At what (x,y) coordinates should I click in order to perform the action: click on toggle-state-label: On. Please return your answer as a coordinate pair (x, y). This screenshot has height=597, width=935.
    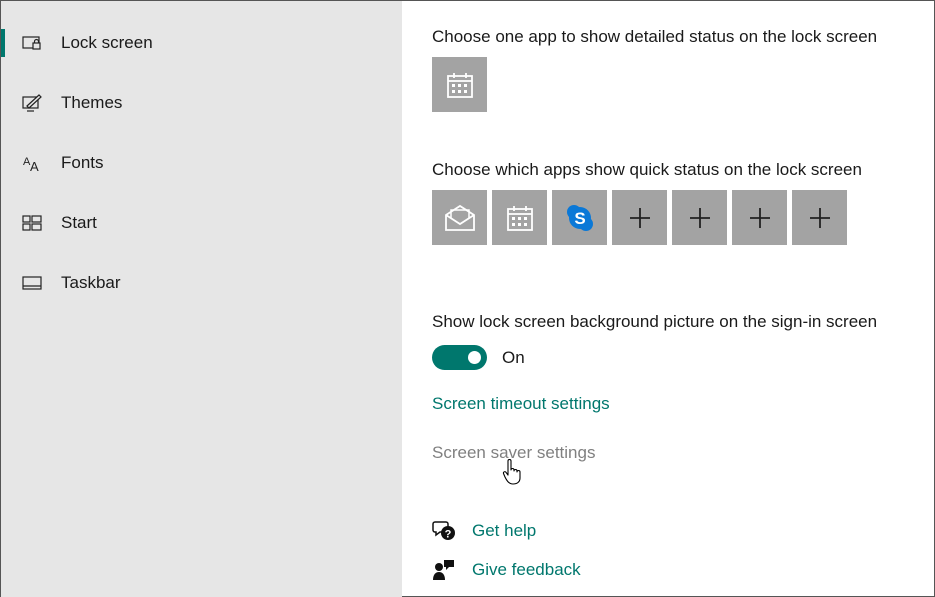
    Looking at the image, I should click on (513, 358).